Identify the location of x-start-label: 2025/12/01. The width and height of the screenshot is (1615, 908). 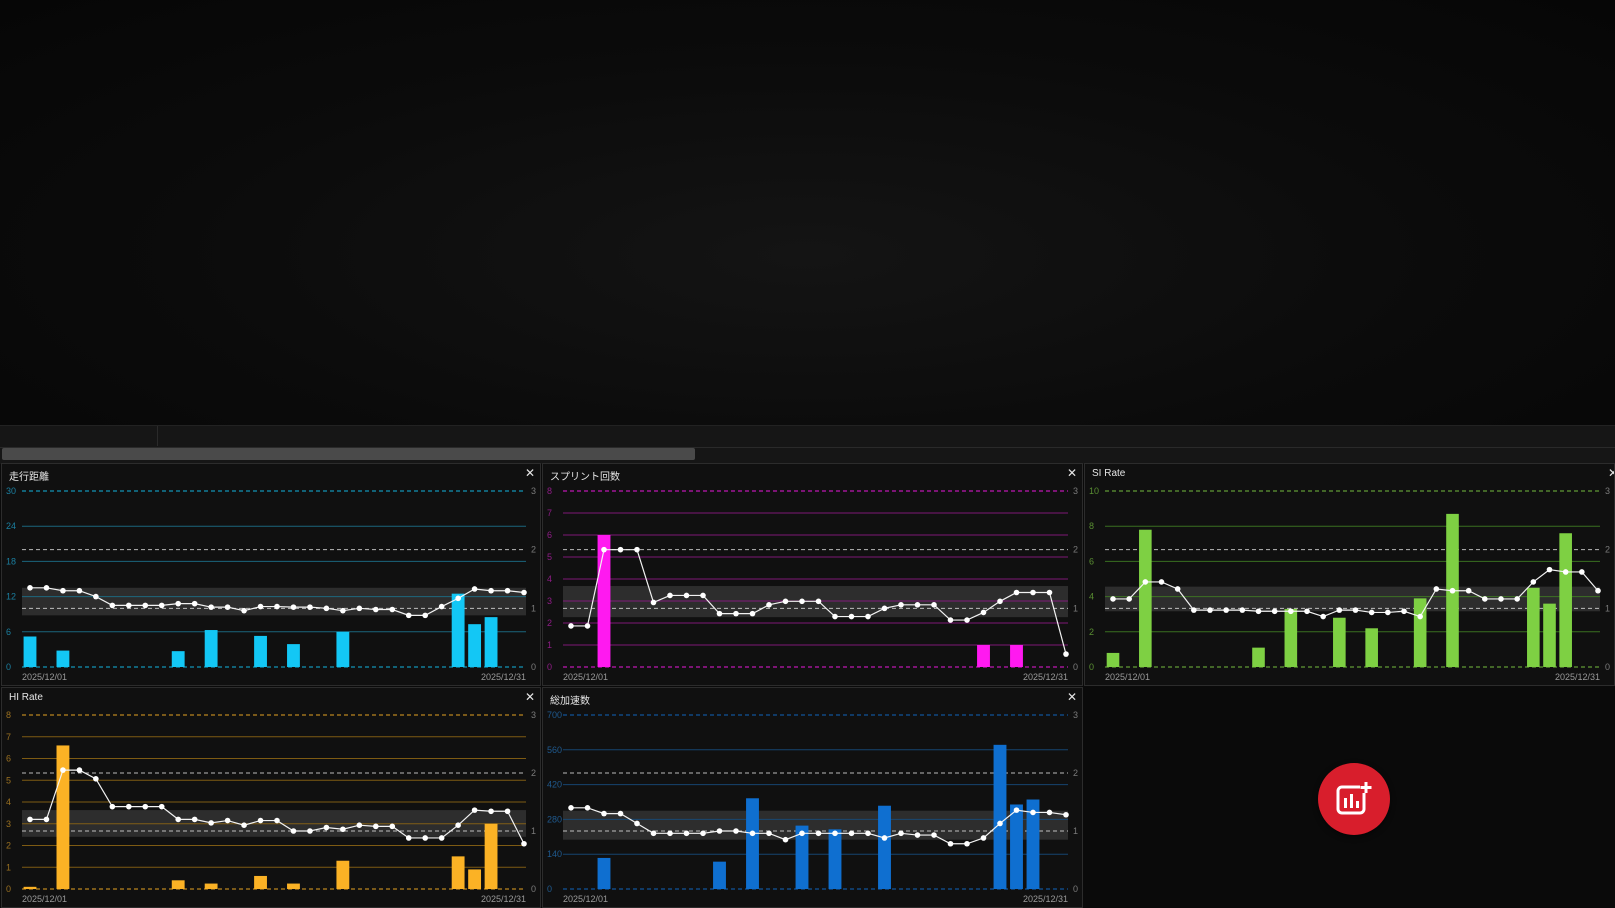
(585, 677).